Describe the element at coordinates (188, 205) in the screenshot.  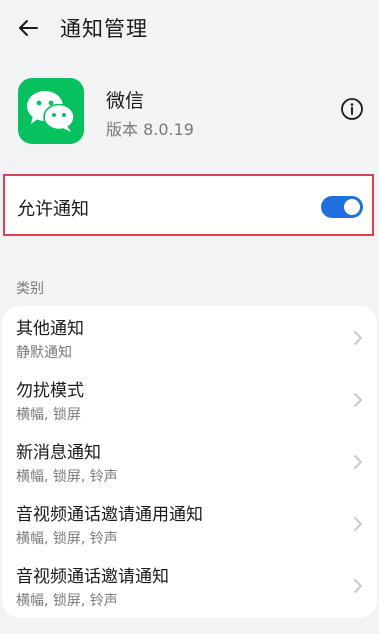
I see `allow-notifications-row: 允许通知` at that location.